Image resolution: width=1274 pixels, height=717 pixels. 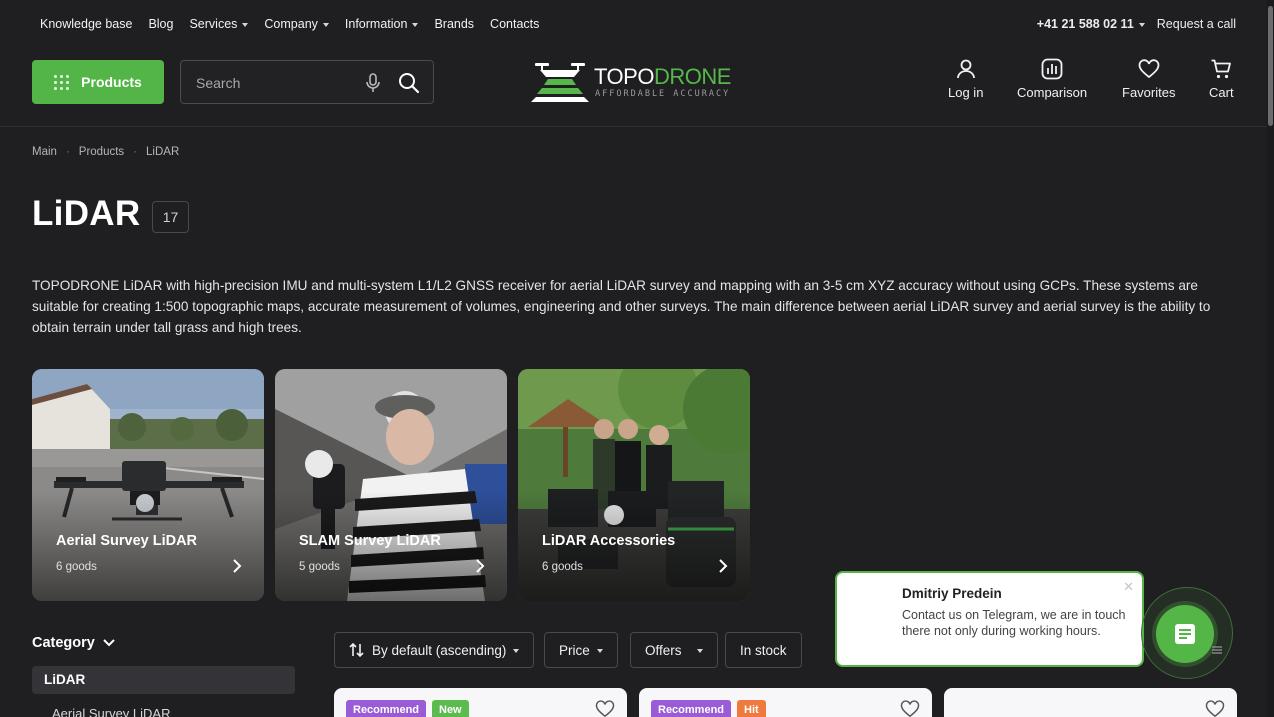 What do you see at coordinates (111, 711) in the screenshot?
I see `sidebar-item-aerial-survey-lidar: Aerial Survey LiDAR` at bounding box center [111, 711].